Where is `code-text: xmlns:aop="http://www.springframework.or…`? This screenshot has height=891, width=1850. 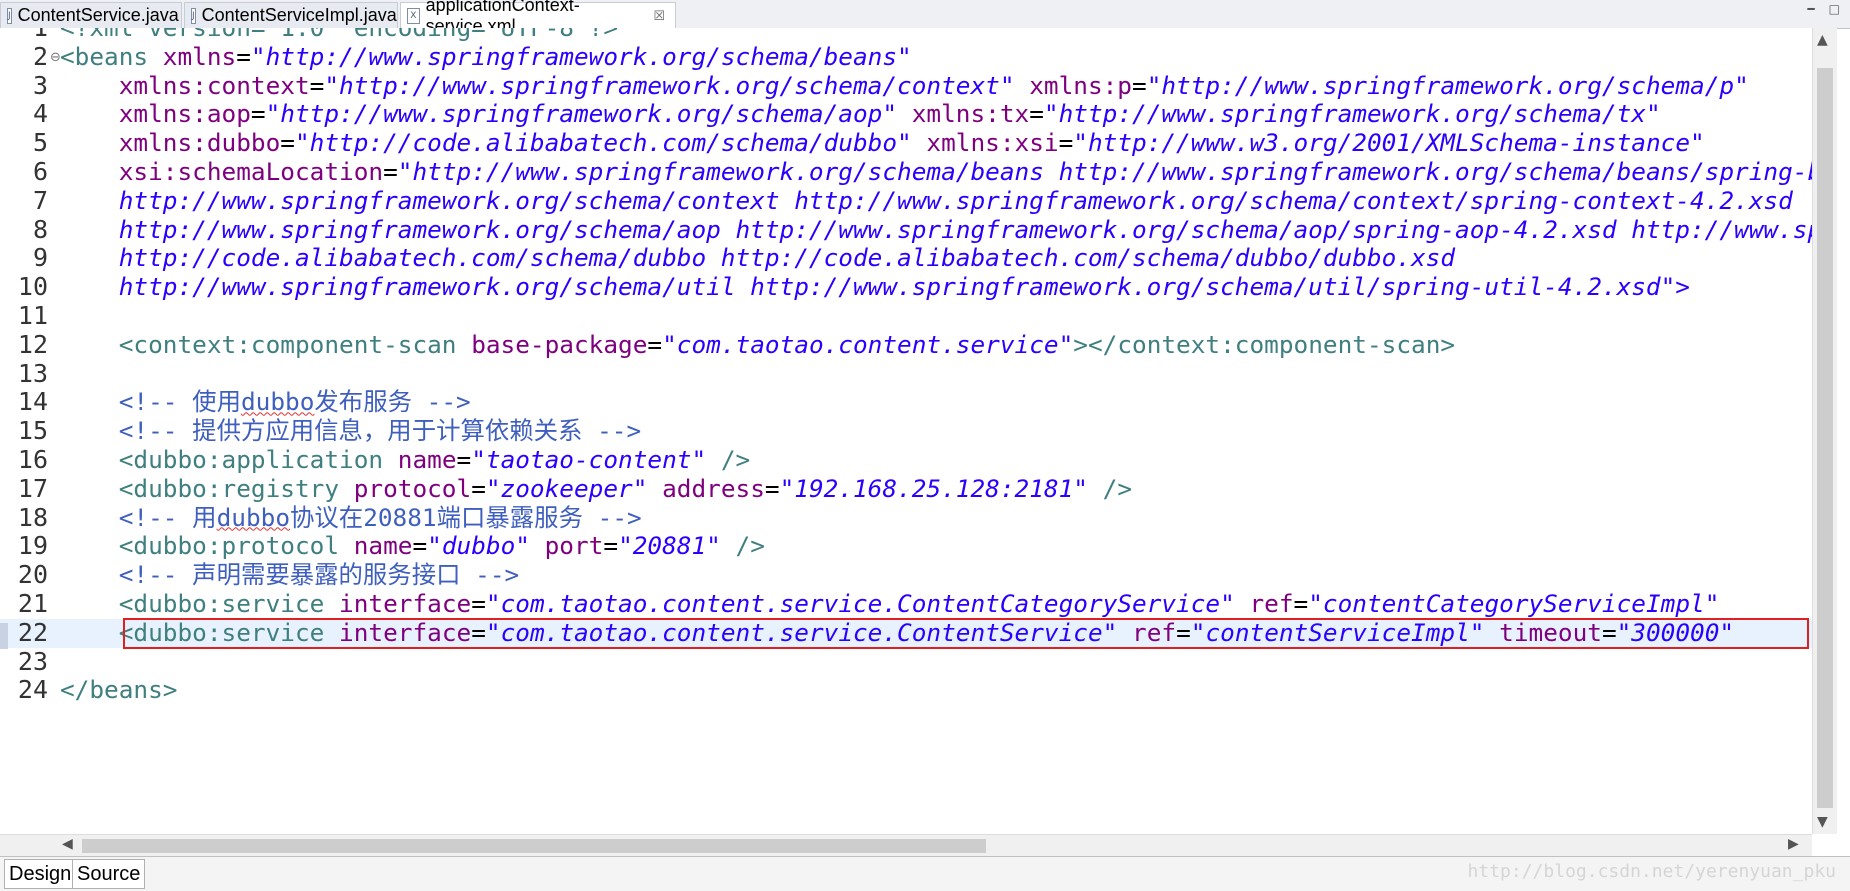 code-text: xmlns:aop="http://www.springframework.or… is located at coordinates (860, 114).